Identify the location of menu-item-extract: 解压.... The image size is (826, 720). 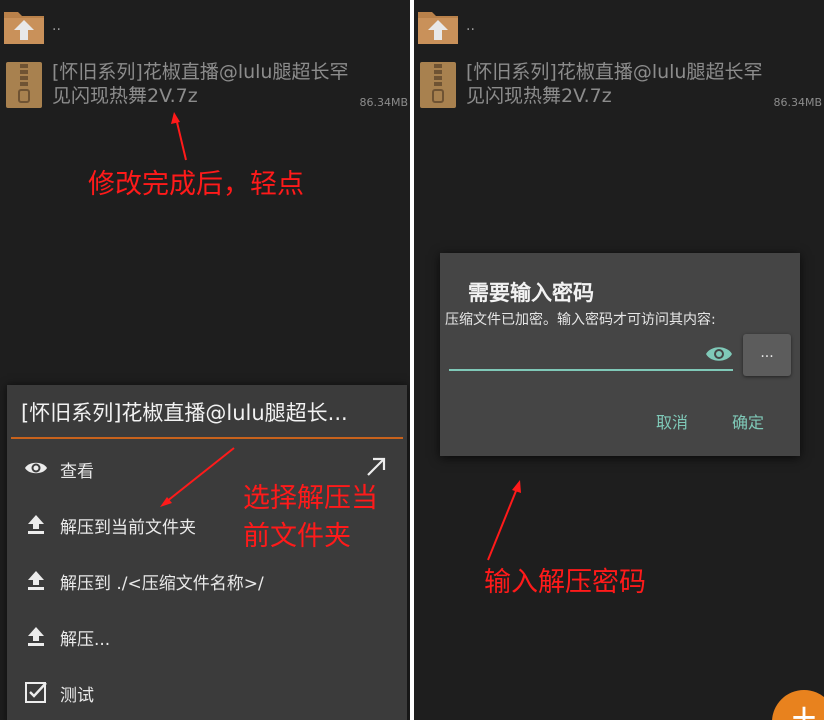
(207, 636).